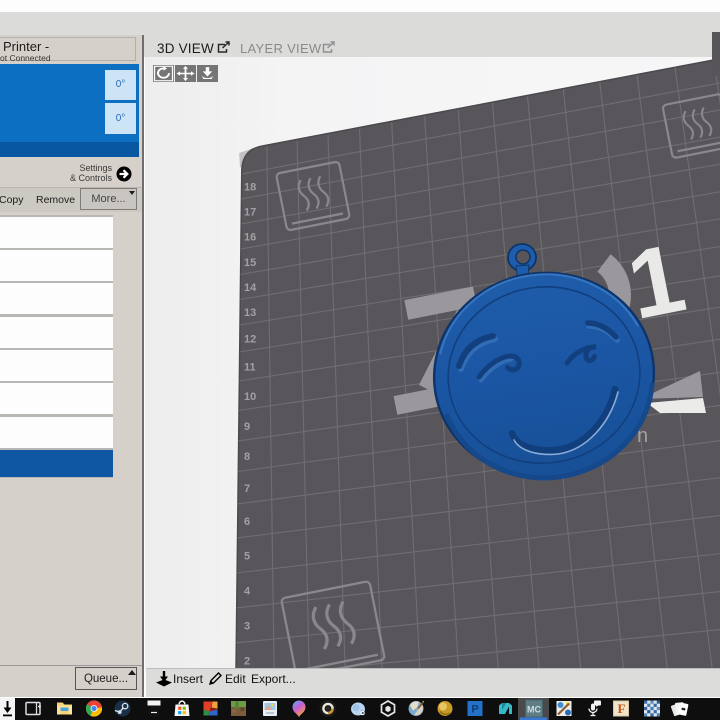 This screenshot has width=720, height=720. What do you see at coordinates (474, 710) in the screenshot?
I see `svg-text: P` at bounding box center [474, 710].